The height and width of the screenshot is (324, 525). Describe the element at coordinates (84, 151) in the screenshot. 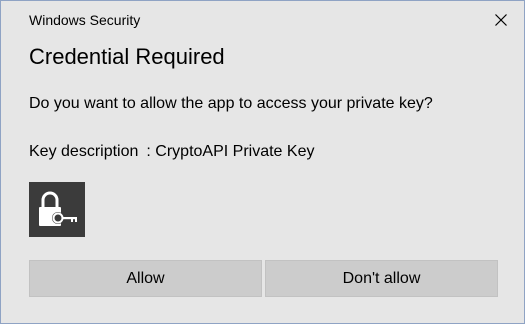

I see `key-description-label: Key description` at that location.